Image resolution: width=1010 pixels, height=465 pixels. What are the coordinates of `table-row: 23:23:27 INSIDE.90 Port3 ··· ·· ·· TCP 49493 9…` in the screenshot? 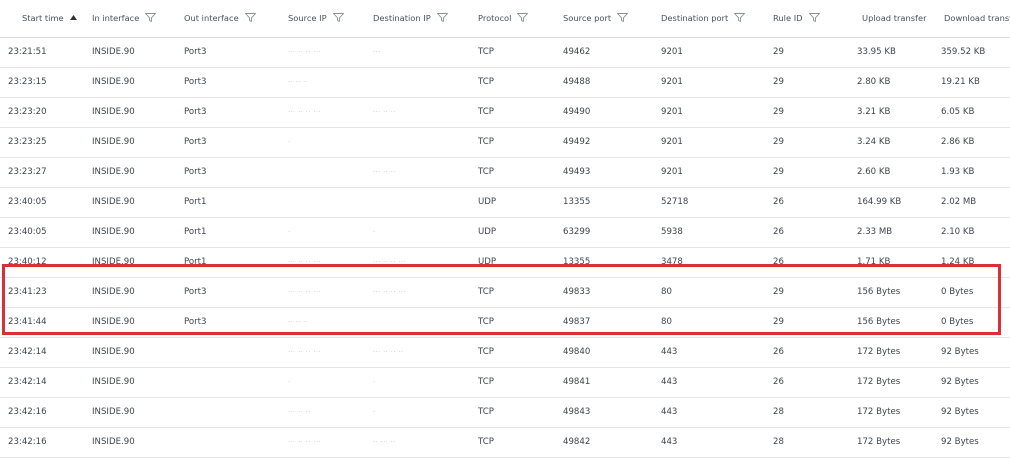 It's located at (505, 172).